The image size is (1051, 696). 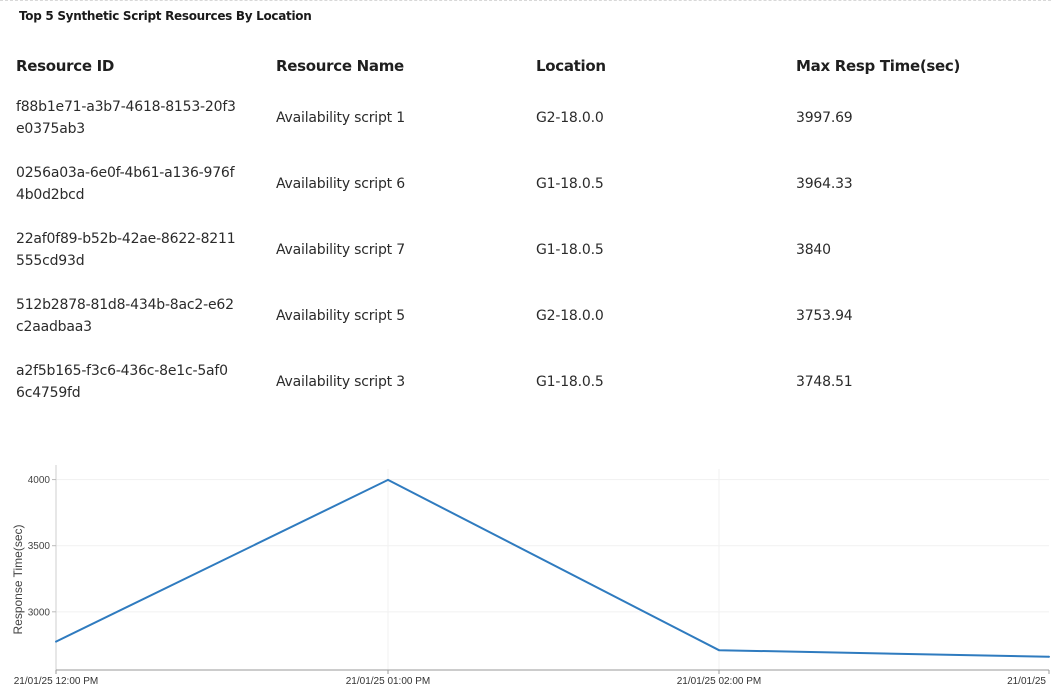 What do you see at coordinates (39, 612) in the screenshot?
I see `y-tick-label: 3000` at bounding box center [39, 612].